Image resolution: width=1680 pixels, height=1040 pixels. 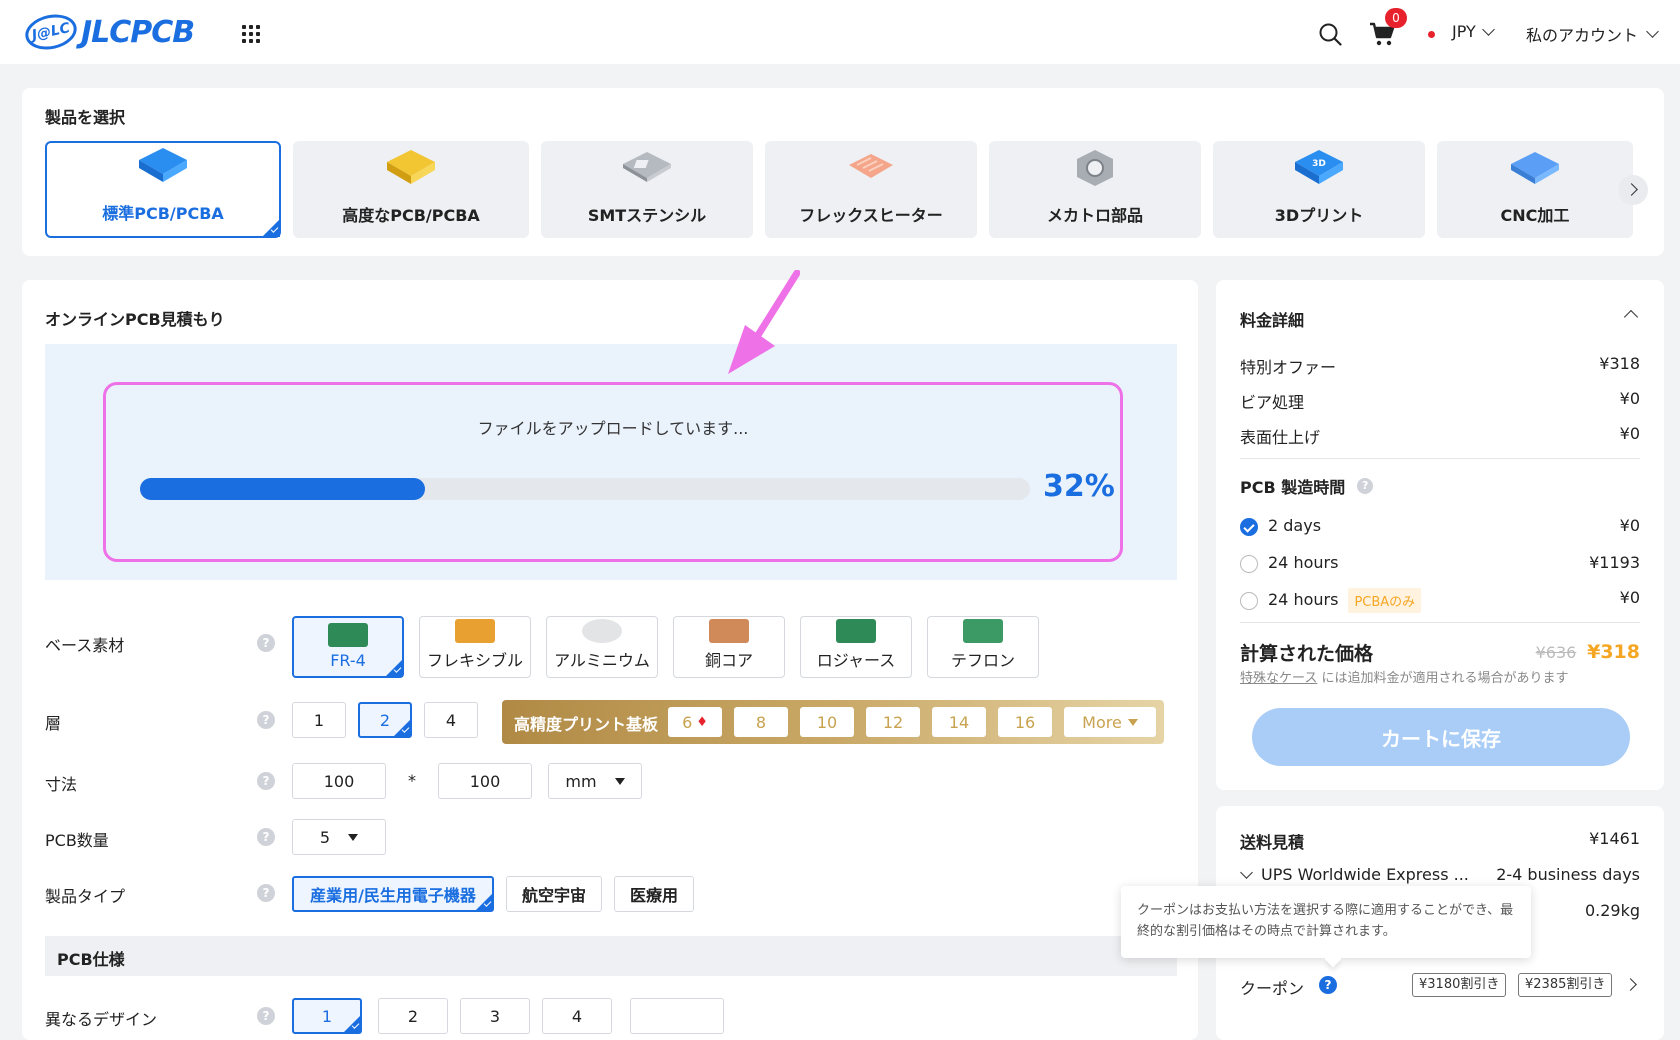 What do you see at coordinates (959, 722) in the screenshot?
I see `hp-layer-14: 14` at bounding box center [959, 722].